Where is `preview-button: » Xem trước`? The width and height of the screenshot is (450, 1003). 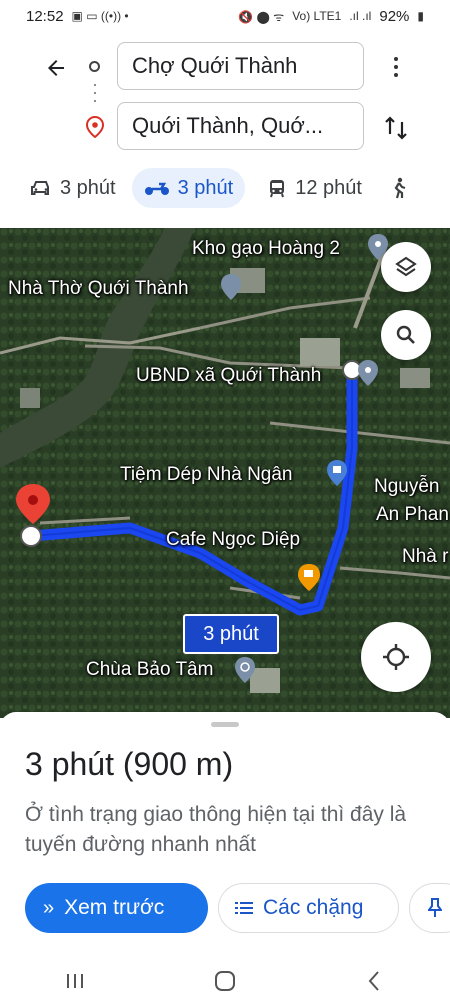 preview-button: » Xem trước is located at coordinates (116, 908).